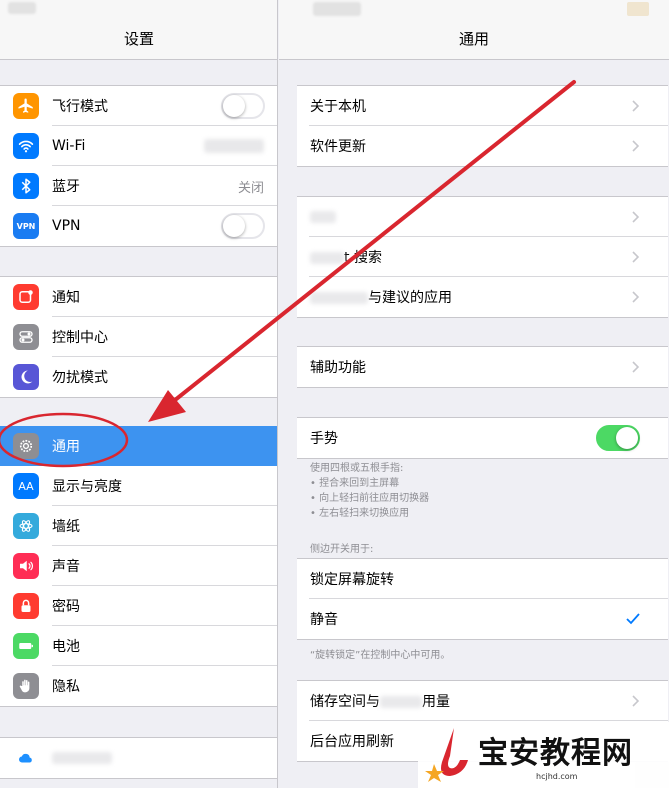  Describe the element at coordinates (324, 439) in the screenshot. I see `row-label: 手势` at that location.